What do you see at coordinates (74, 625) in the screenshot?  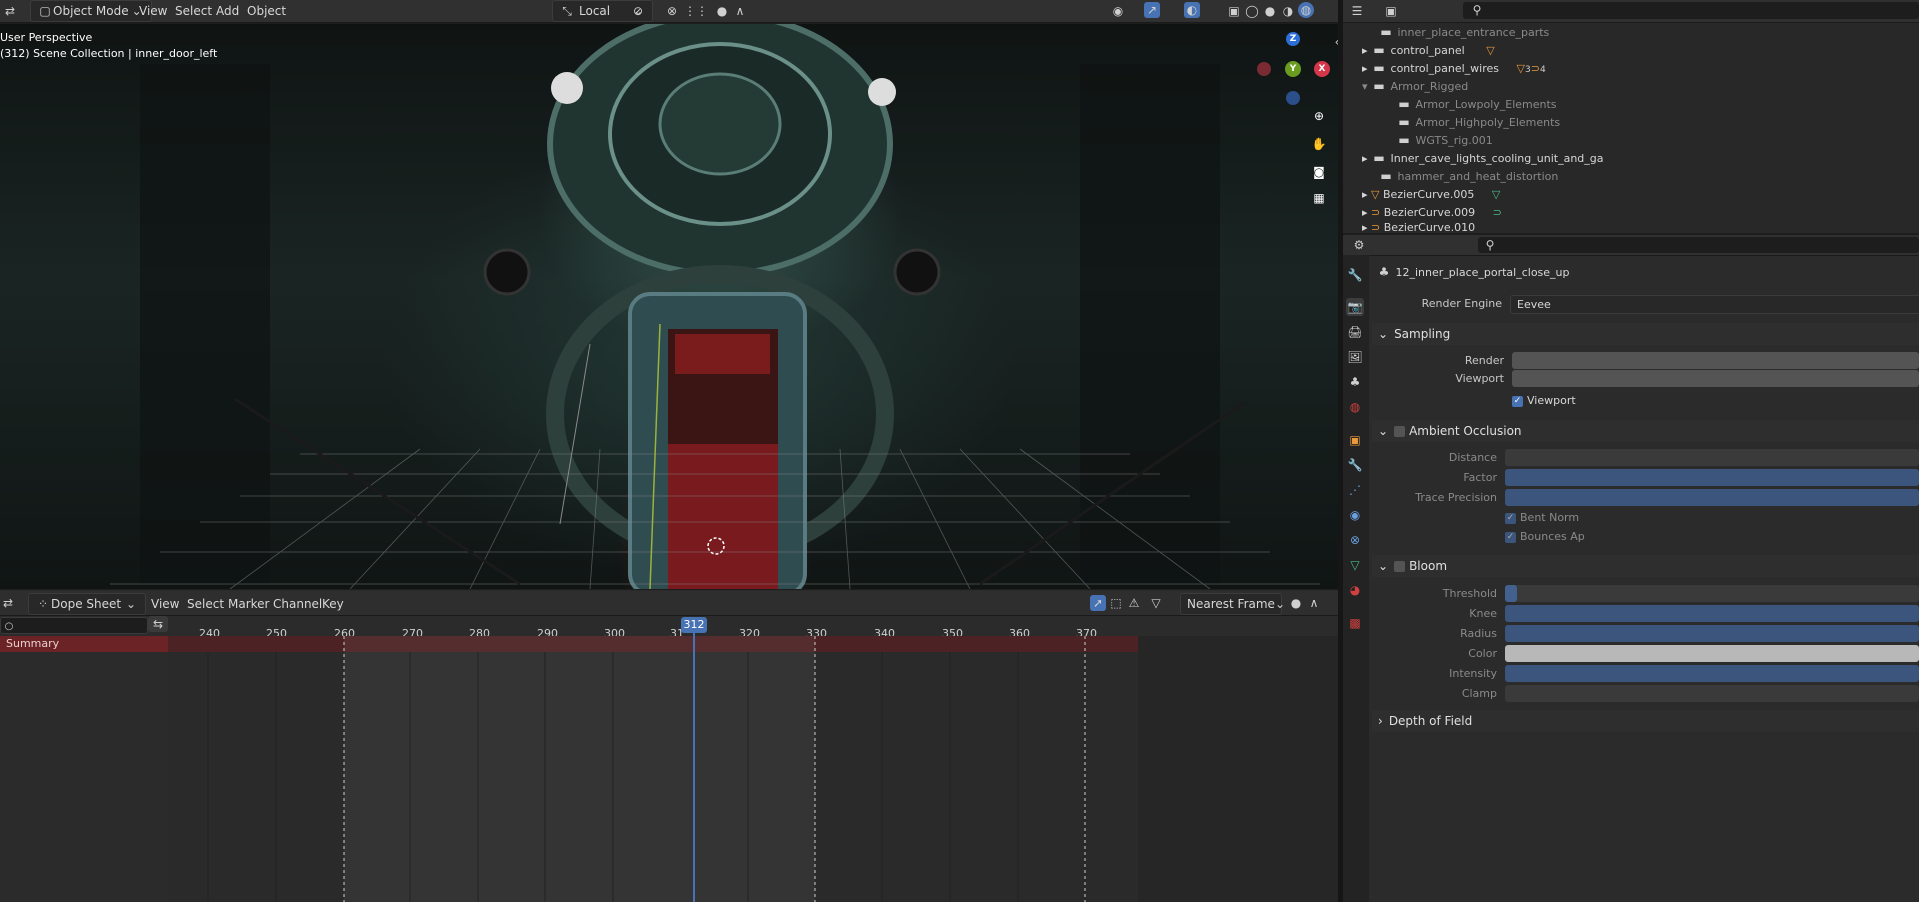 I see `channel-search-input: ○` at bounding box center [74, 625].